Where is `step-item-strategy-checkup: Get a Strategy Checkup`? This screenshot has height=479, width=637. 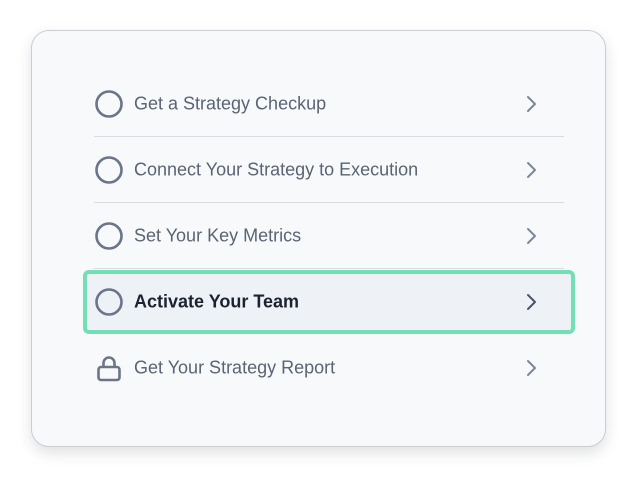 step-item-strategy-checkup: Get a Strategy Checkup is located at coordinates (329, 104).